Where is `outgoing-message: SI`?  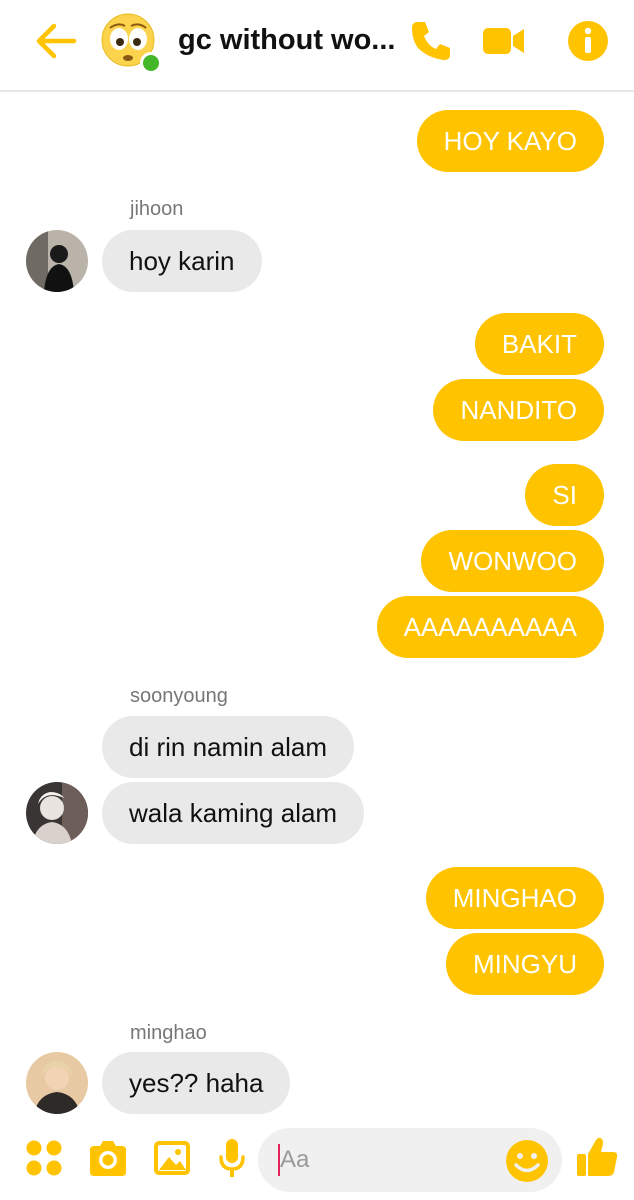
outgoing-message: SI is located at coordinates (564, 495).